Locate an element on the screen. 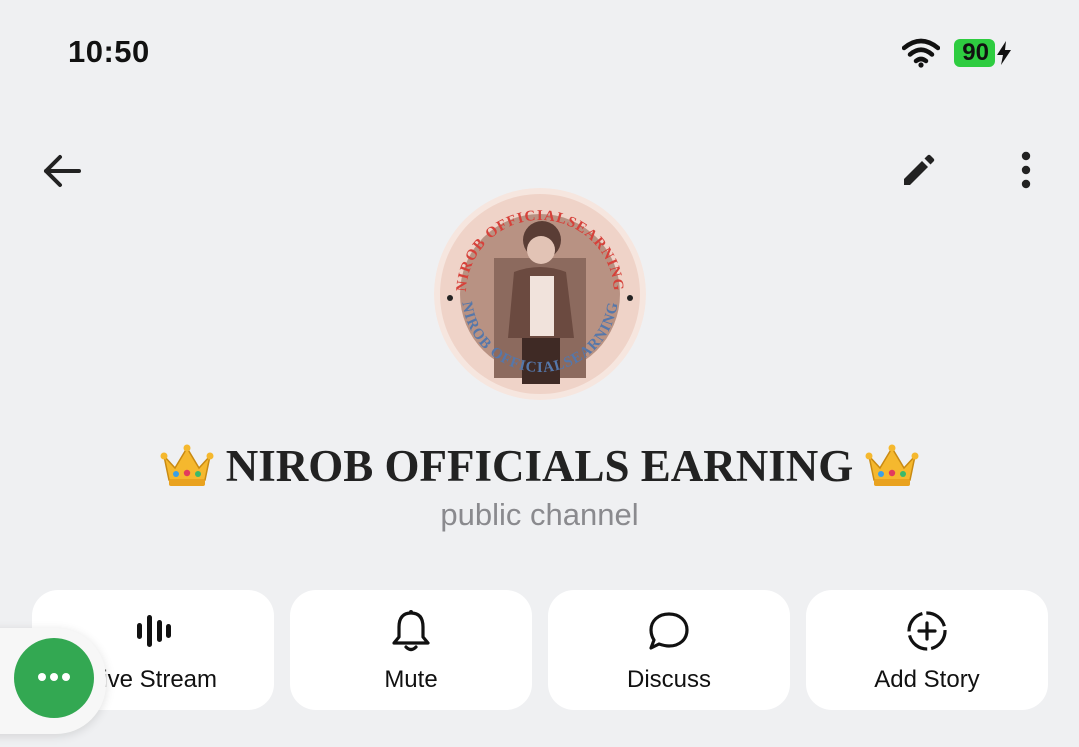  chat-bubble-icon is located at coordinates (669, 631).